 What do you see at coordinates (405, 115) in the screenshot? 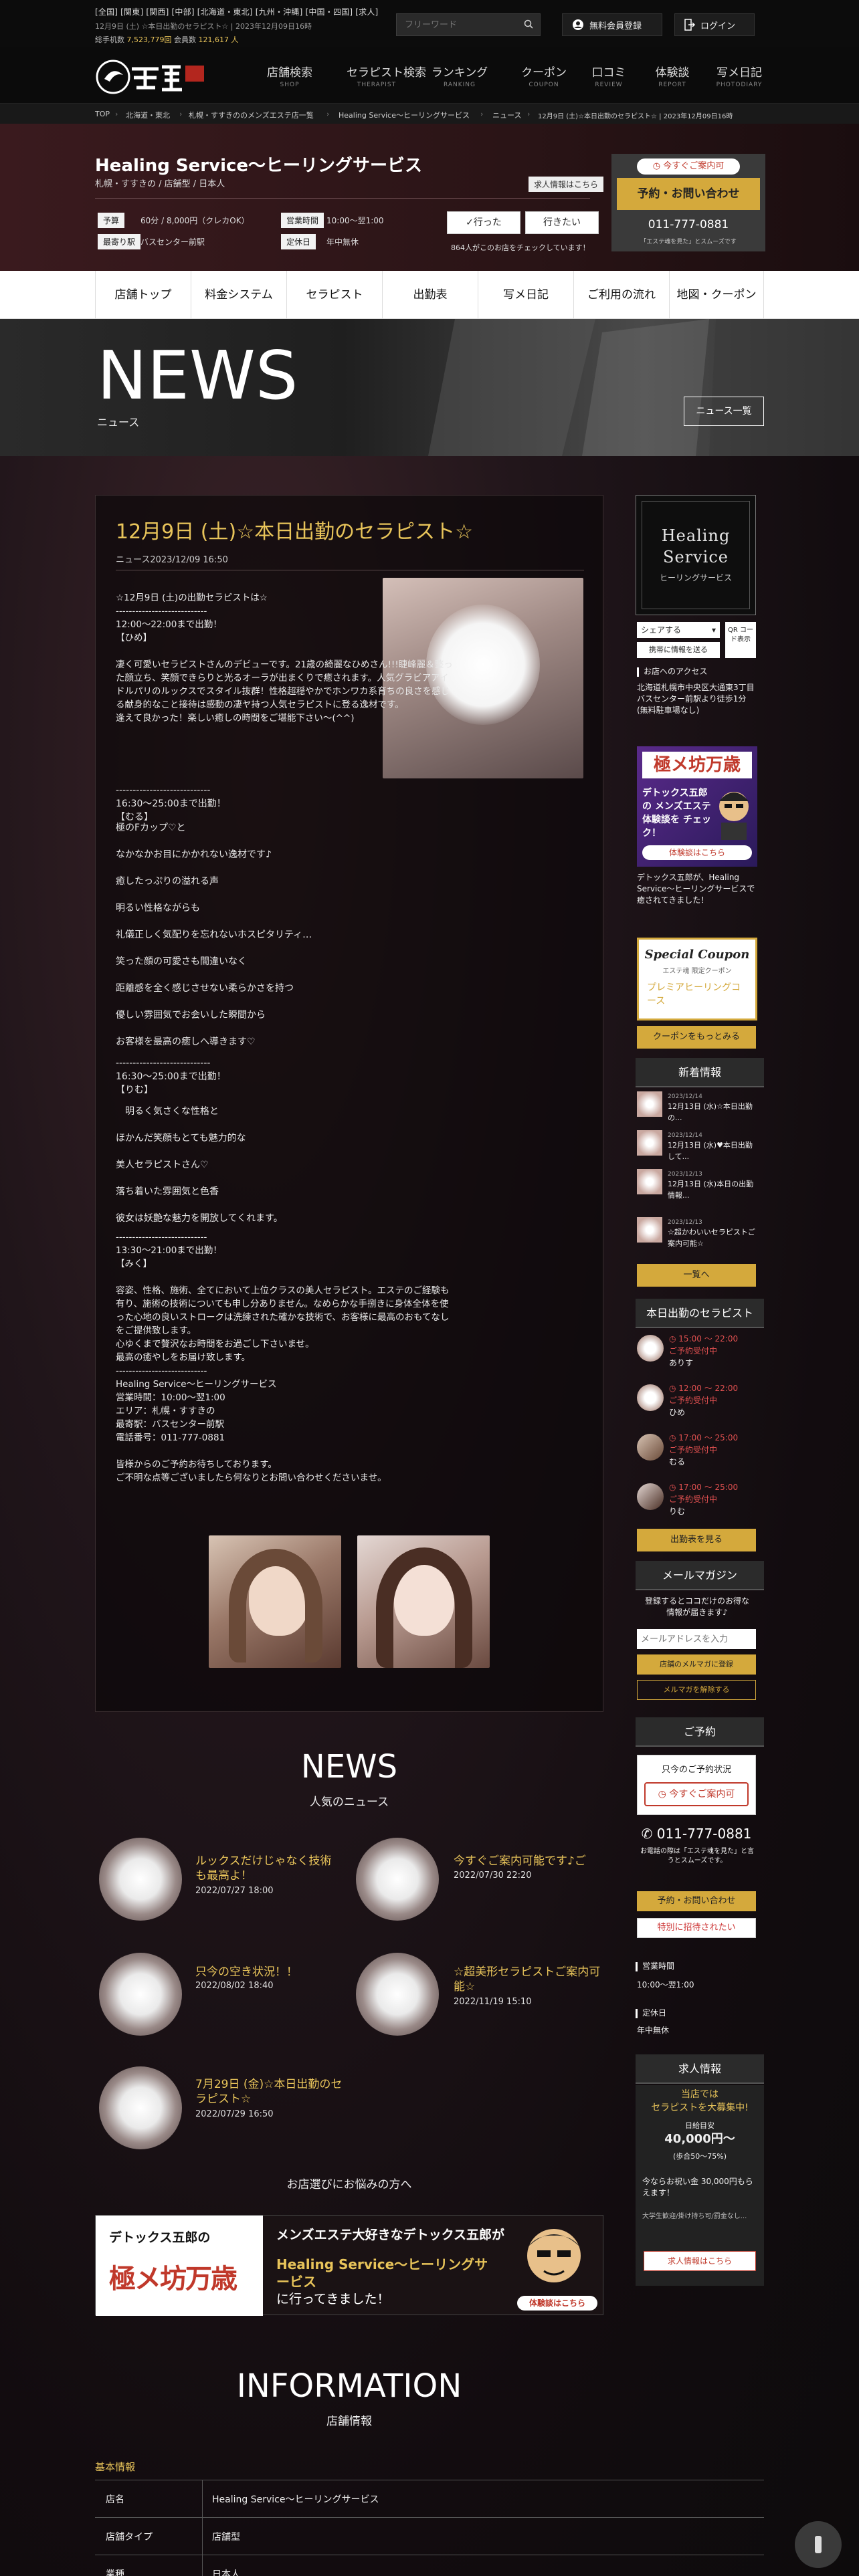
I see `breadcrumb-item: Healing Service〜ヒーリングサービス` at bounding box center [405, 115].